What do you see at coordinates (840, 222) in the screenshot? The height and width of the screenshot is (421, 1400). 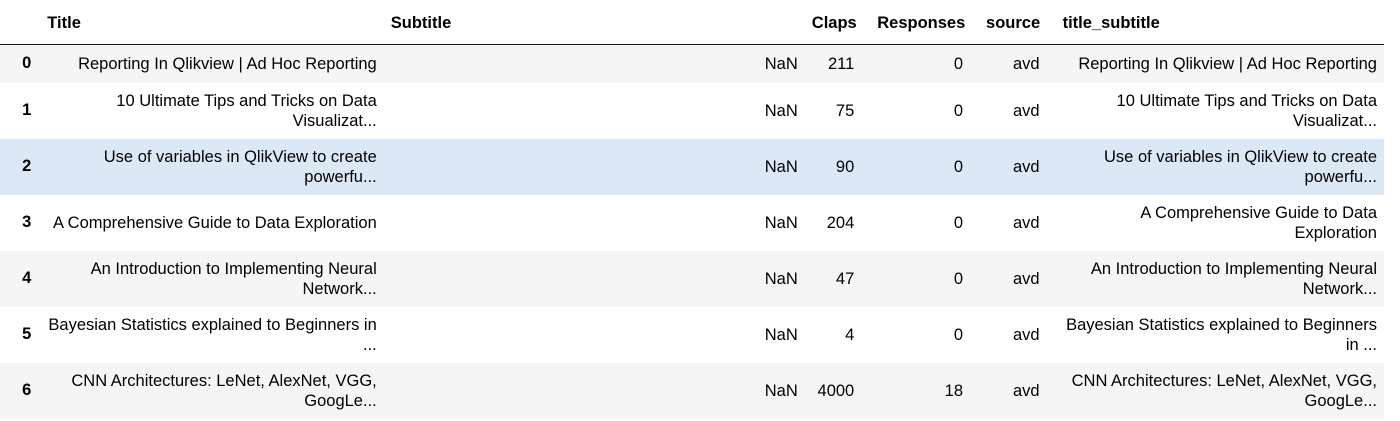 I see `cell-claps: 204` at bounding box center [840, 222].